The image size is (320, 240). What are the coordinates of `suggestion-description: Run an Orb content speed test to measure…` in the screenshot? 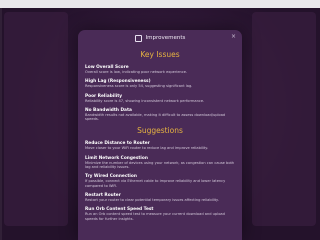 It's located at (155, 216).